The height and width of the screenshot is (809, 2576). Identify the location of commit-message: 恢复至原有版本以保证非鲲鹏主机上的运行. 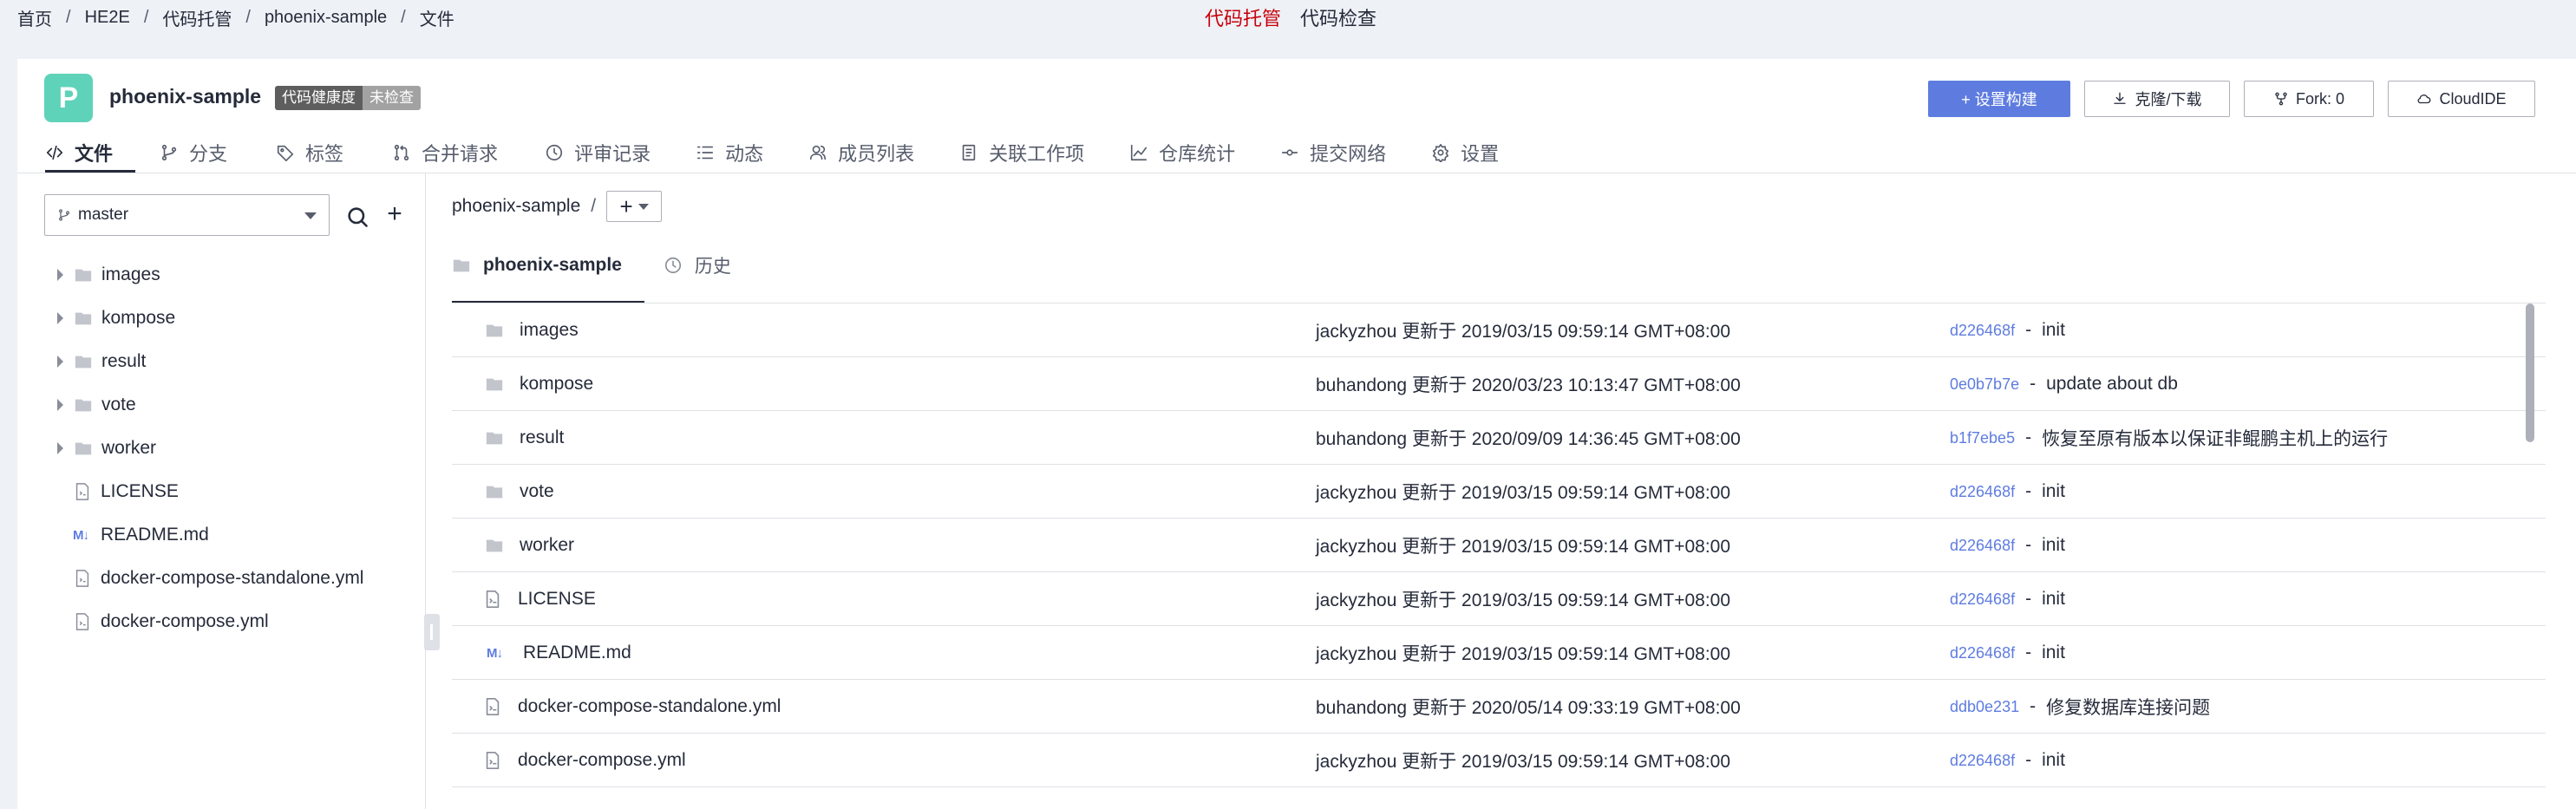
(2215, 438).